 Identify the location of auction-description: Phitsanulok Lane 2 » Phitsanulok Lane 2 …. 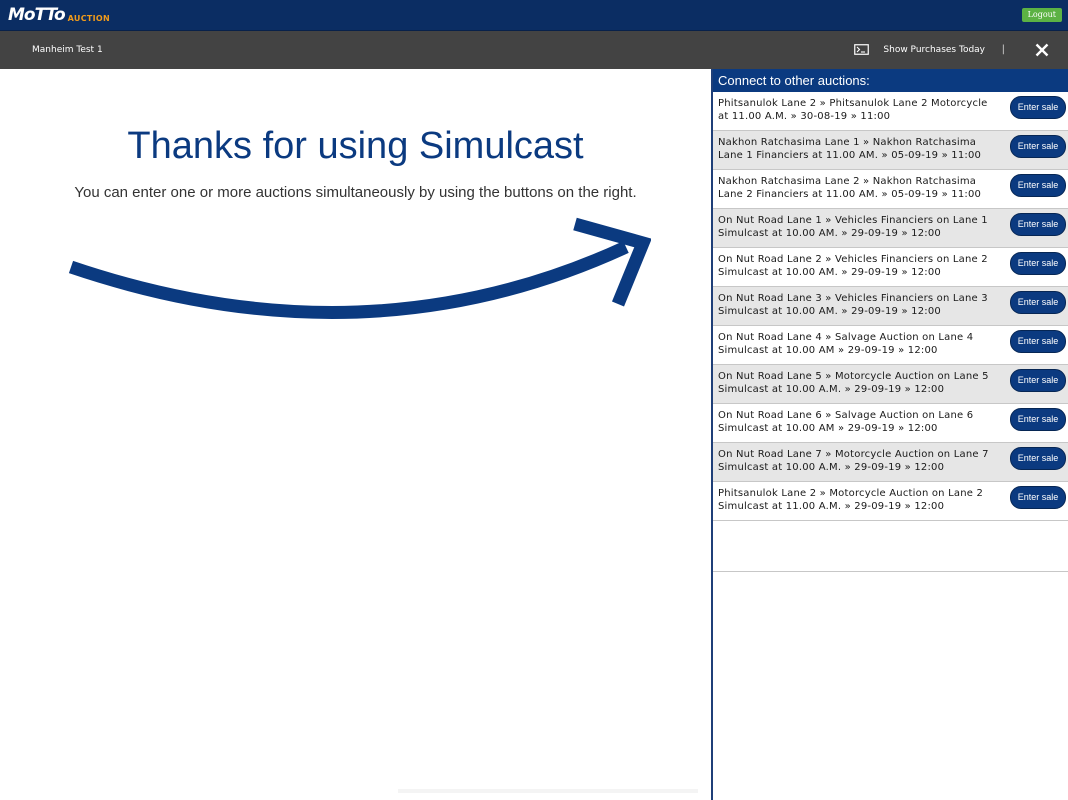
(863, 110).